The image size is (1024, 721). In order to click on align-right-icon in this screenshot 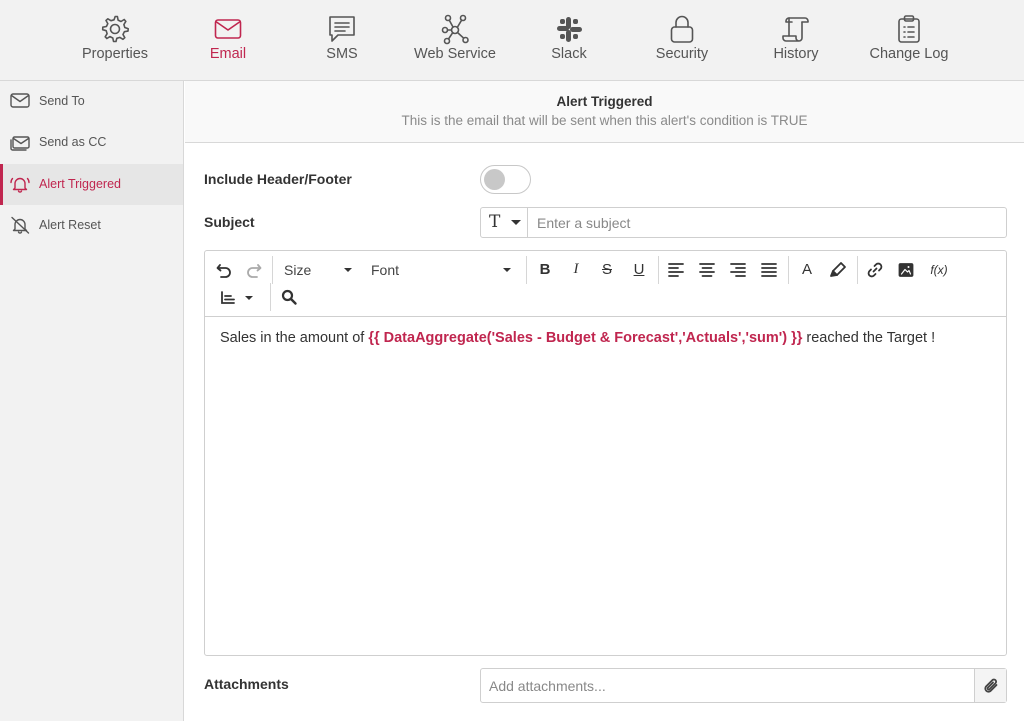, I will do `click(738, 270)`.